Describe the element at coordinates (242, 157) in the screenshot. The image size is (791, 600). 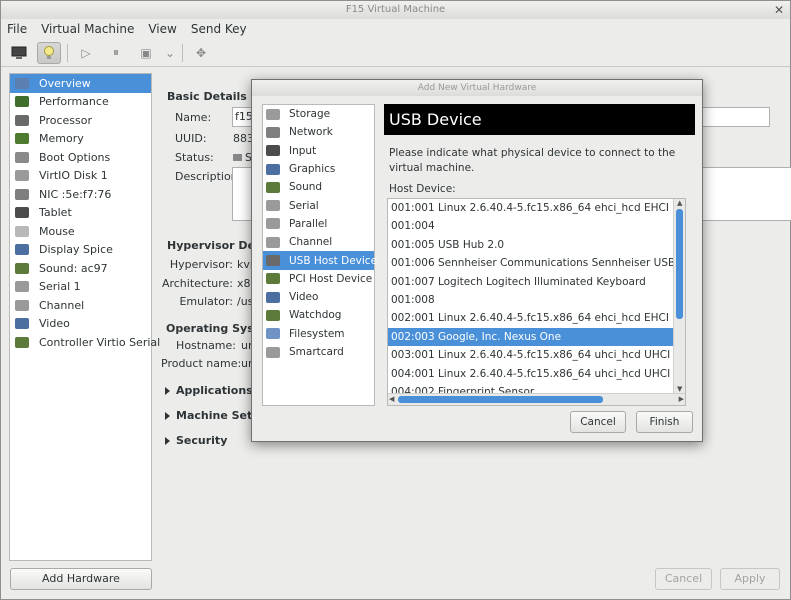
I see `status-value: S` at that location.